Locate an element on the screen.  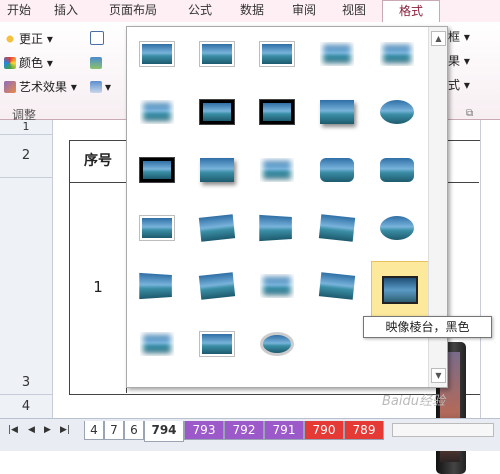
sheet-tab: 4 is located at coordinates (94, 430).